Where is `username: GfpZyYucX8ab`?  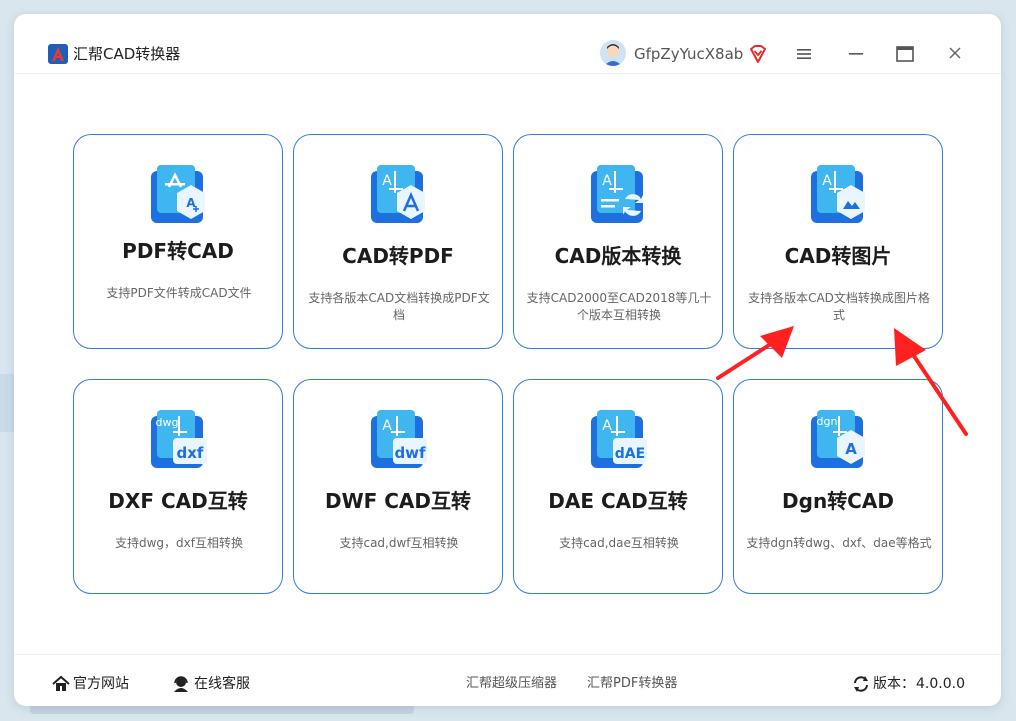 username: GfpZyYucX8ab is located at coordinates (688, 54).